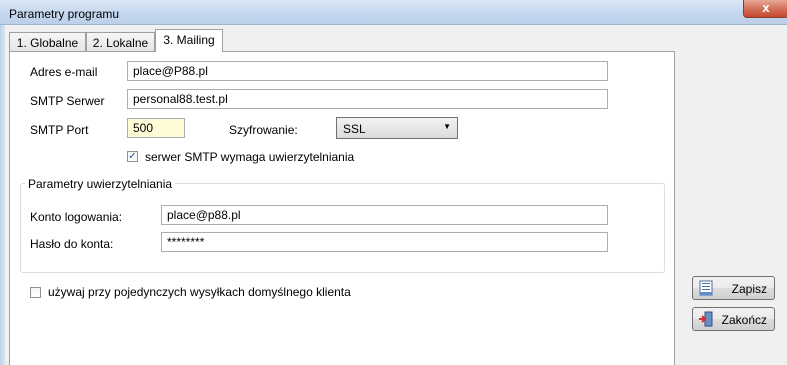  I want to click on tab-label: 1. Globalne, so click(47, 43).